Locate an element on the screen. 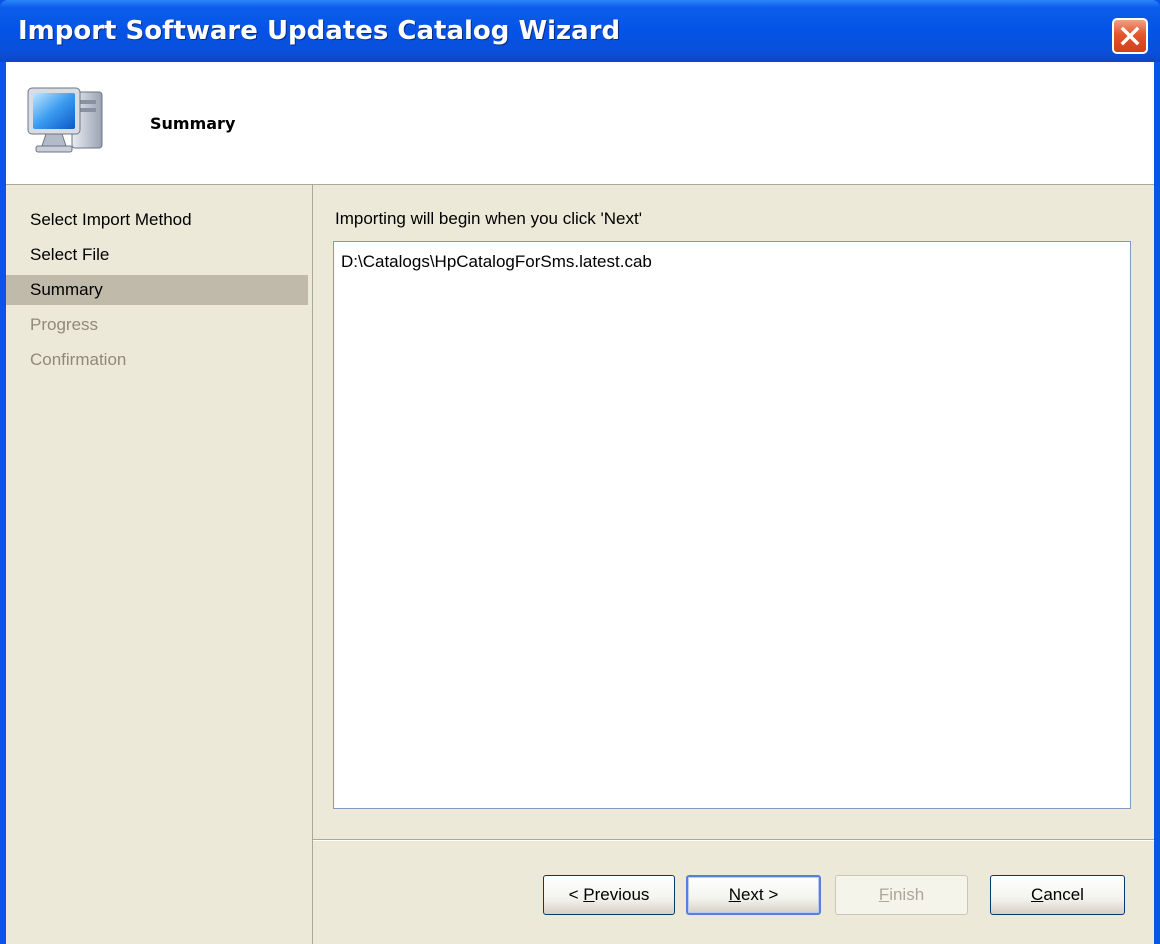 This screenshot has height=944, width=1160. title-bar: Import Software Updates Catalog Wizard is located at coordinates (580, 31).